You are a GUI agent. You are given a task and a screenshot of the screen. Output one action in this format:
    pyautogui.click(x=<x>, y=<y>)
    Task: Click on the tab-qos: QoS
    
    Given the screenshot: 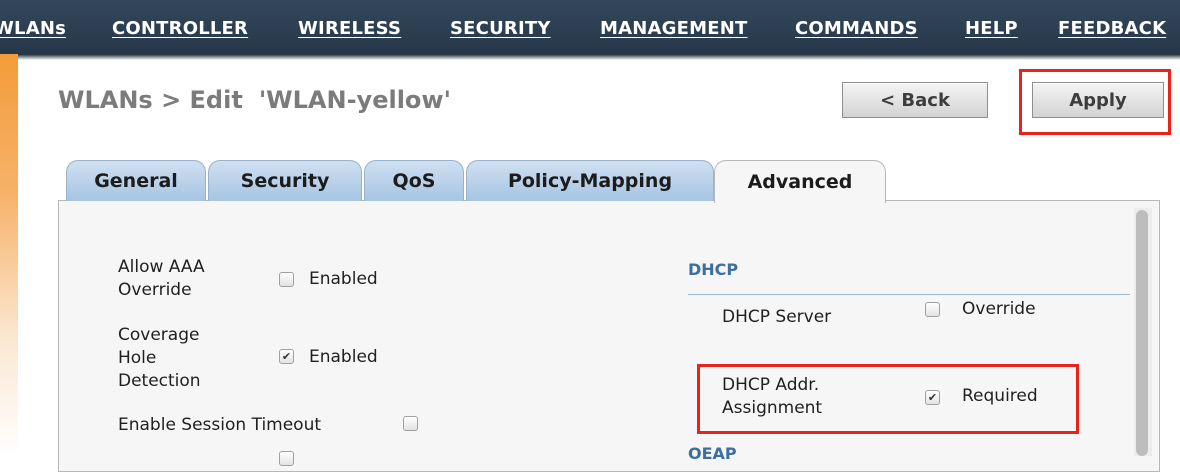 What is the action you would take?
    pyautogui.click(x=414, y=180)
    